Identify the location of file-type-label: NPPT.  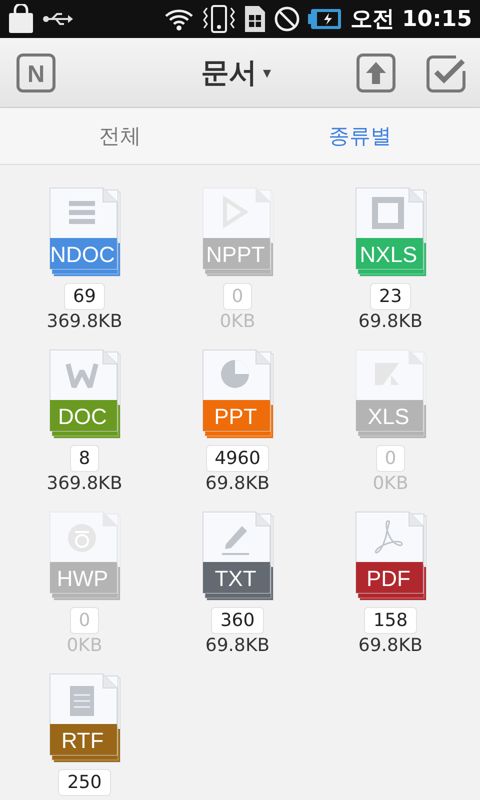
(235, 255).